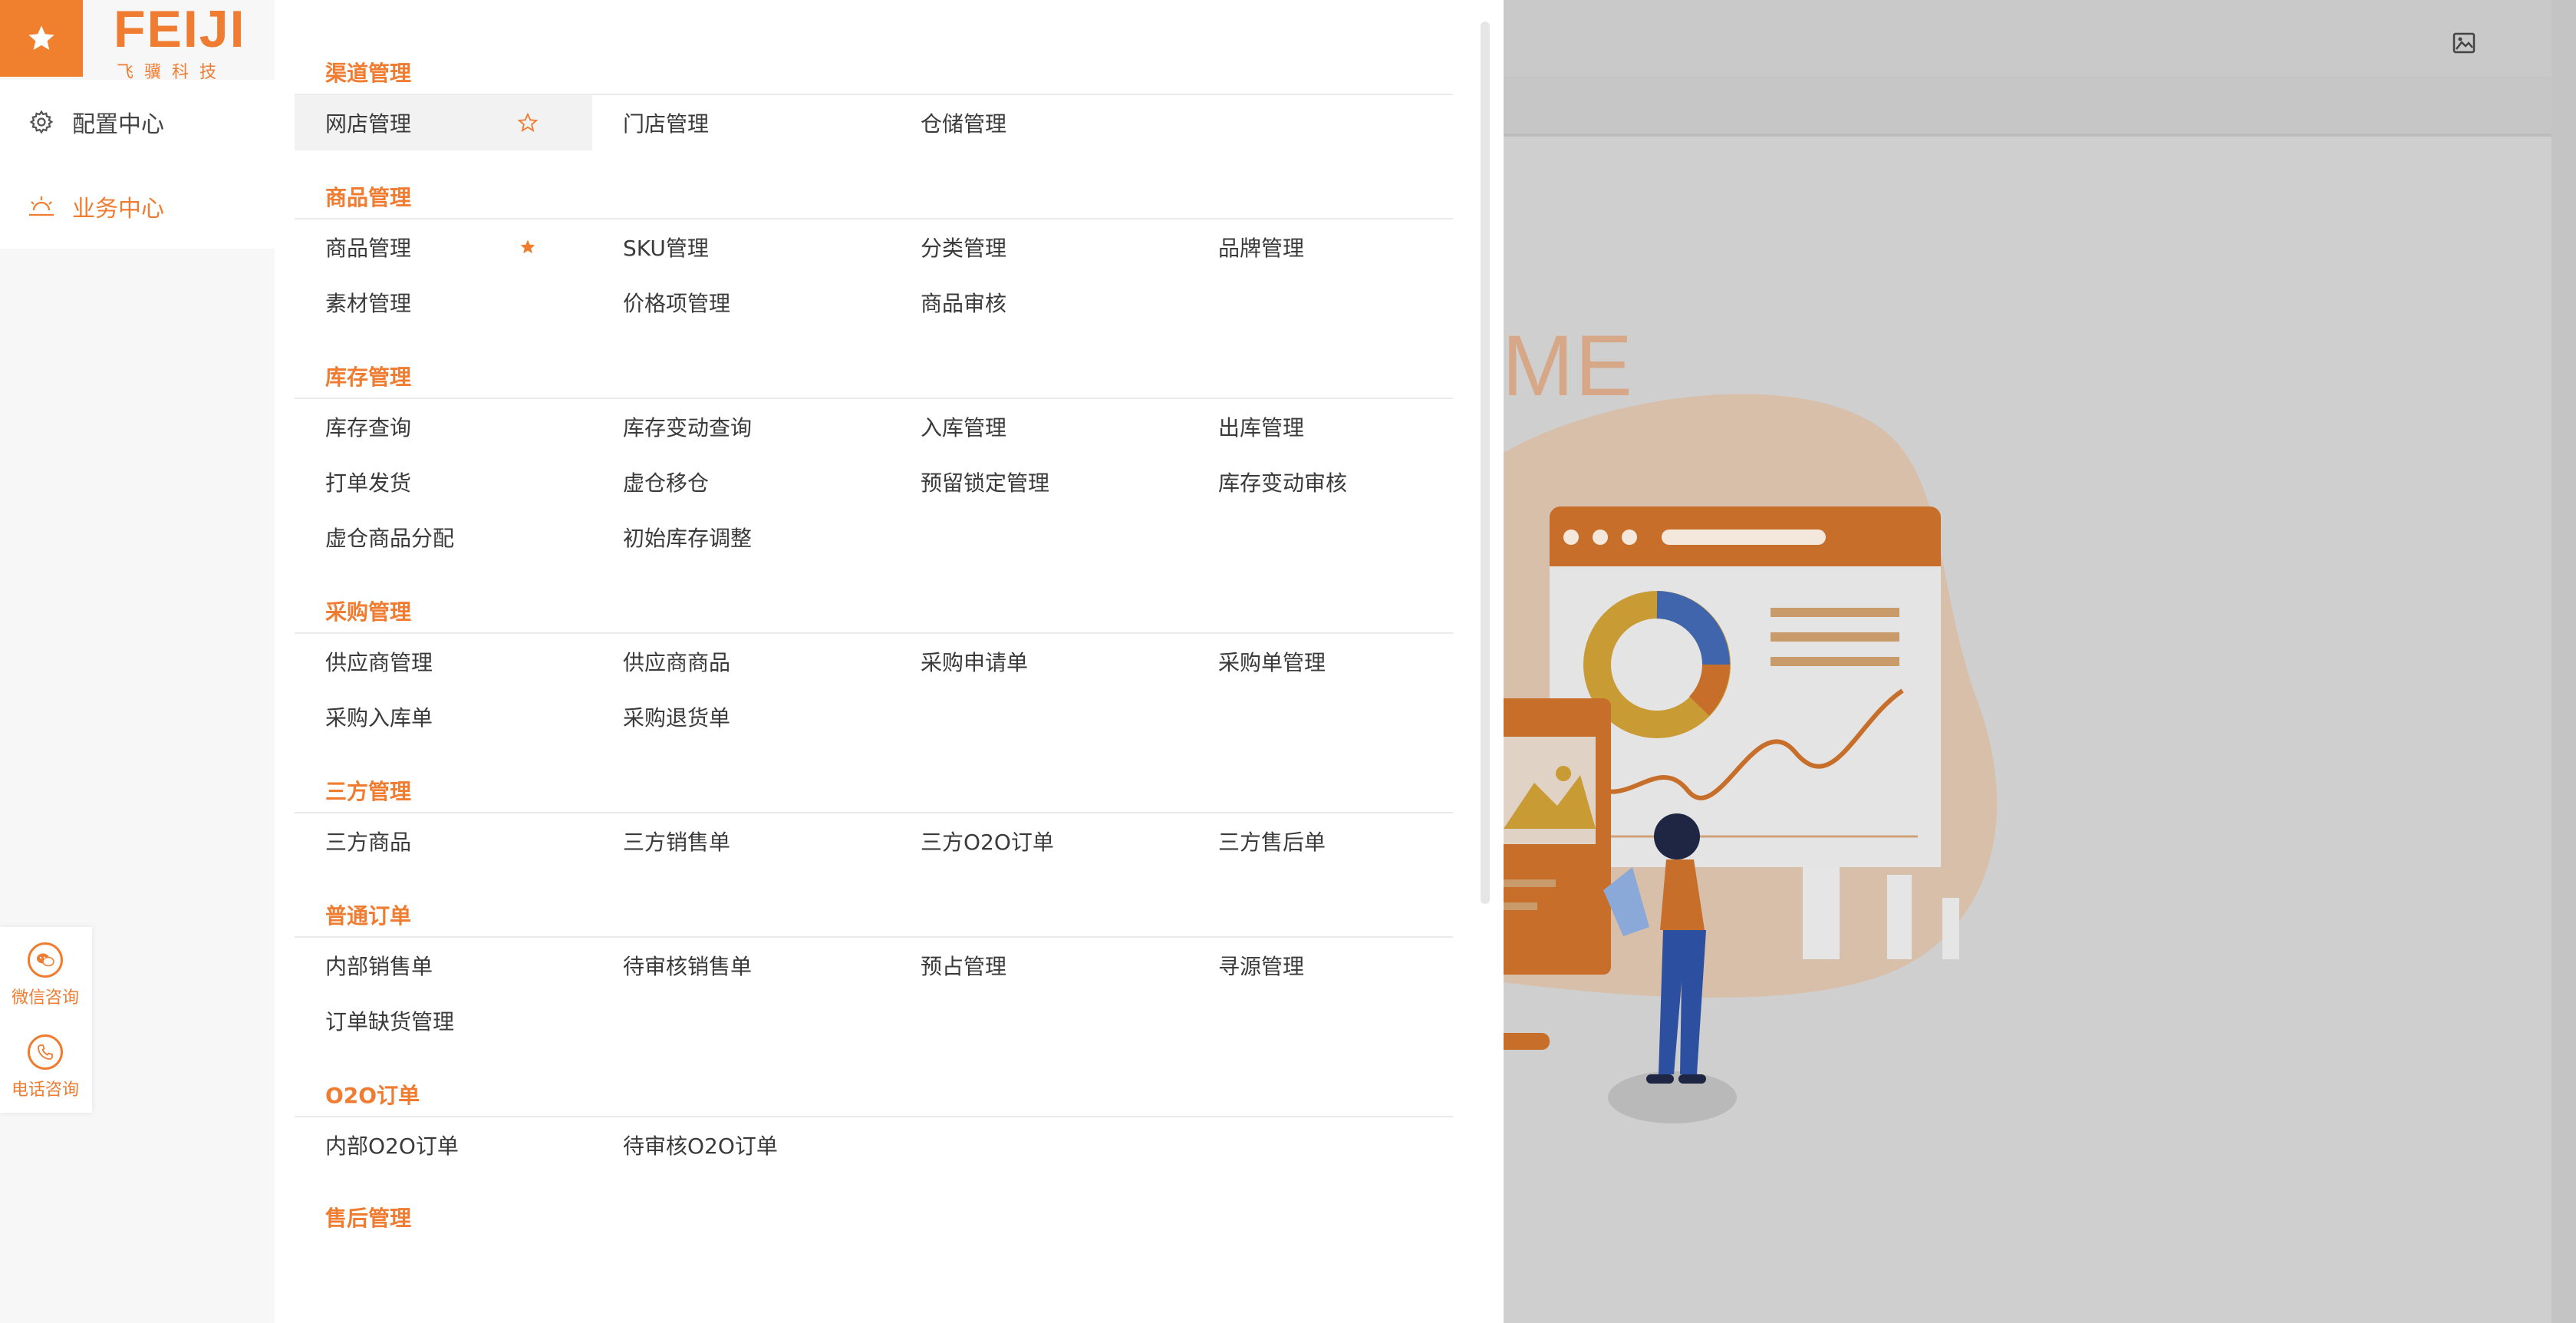  I want to click on favorites-toggle, so click(41, 38).